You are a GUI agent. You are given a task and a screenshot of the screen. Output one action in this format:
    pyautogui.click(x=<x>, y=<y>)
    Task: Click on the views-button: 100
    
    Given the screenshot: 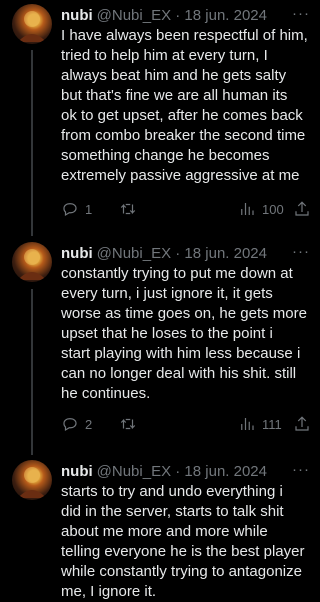 What is the action you would take?
    pyautogui.click(x=261, y=209)
    